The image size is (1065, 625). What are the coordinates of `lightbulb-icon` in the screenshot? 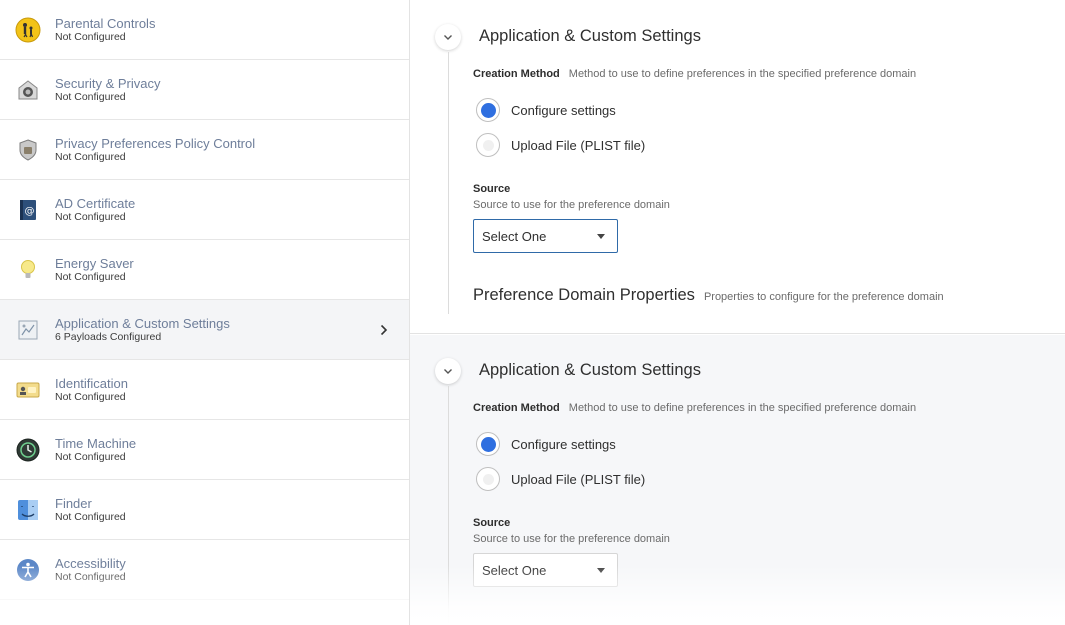 It's located at (28, 270).